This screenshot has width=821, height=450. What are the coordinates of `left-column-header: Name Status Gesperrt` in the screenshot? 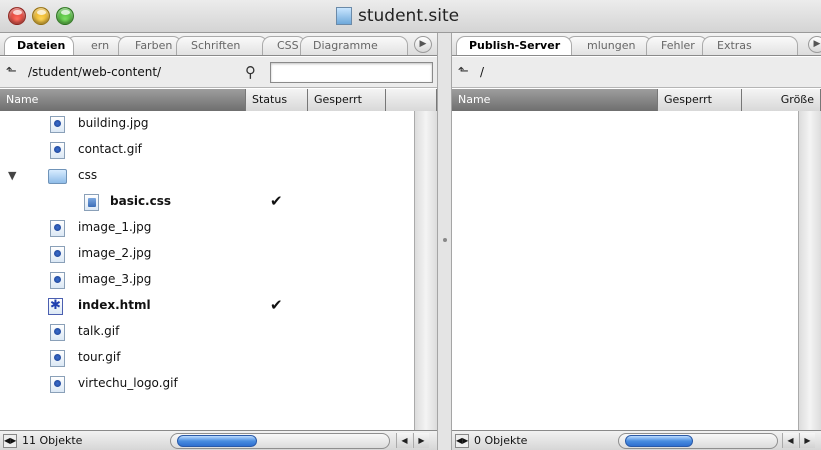 It's located at (218, 100).